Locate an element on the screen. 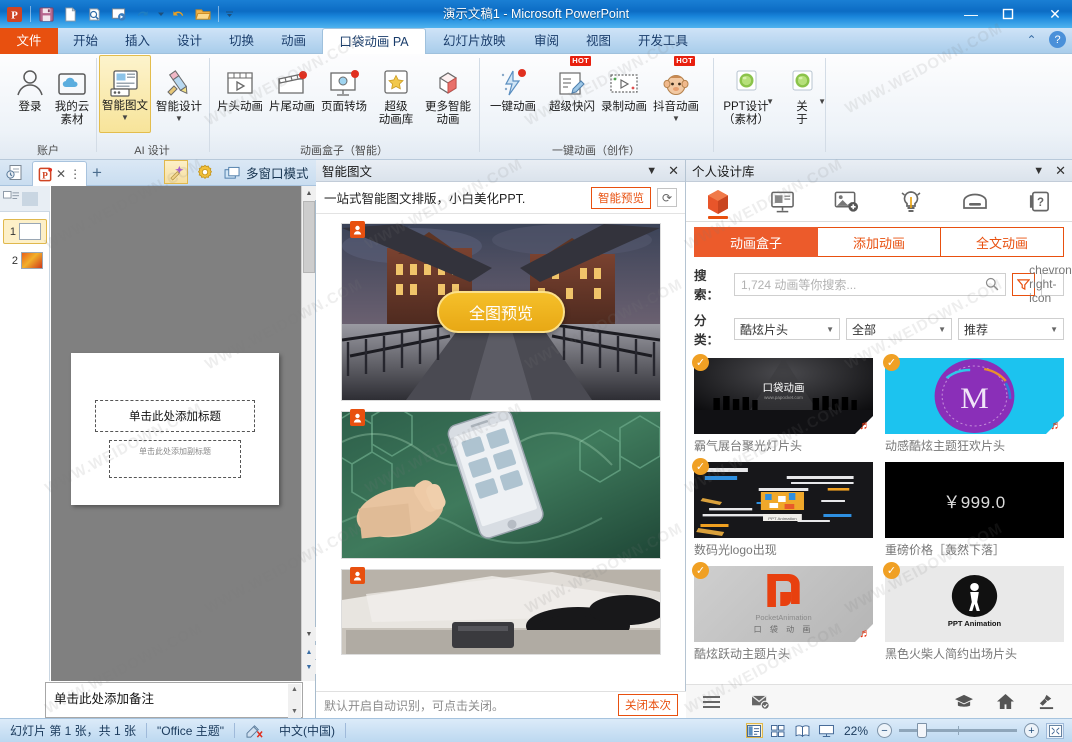 The image size is (1072, 742). zoom-percent: 22% is located at coordinates (856, 731).